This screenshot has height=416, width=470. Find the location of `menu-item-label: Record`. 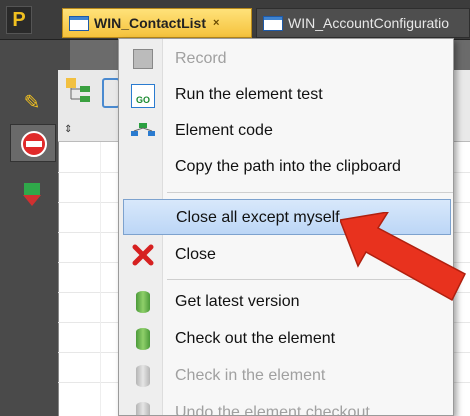

menu-item-label: Record is located at coordinates (201, 58).